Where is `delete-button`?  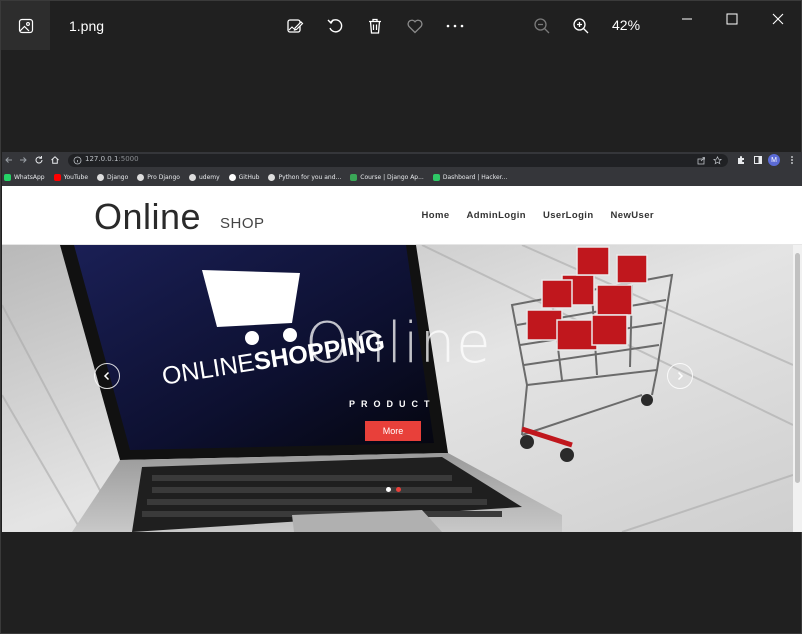
delete-button is located at coordinates (375, 26).